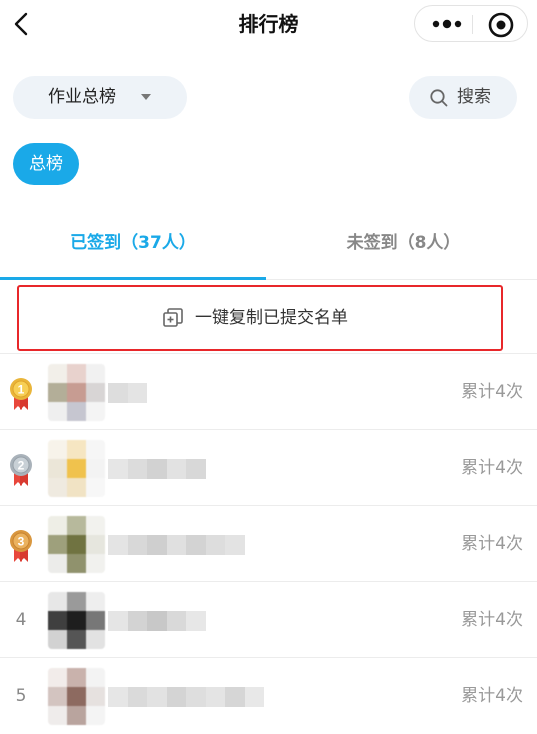 The height and width of the screenshot is (734, 537). I want to click on silver-medal-icon: 2, so click(21, 470).